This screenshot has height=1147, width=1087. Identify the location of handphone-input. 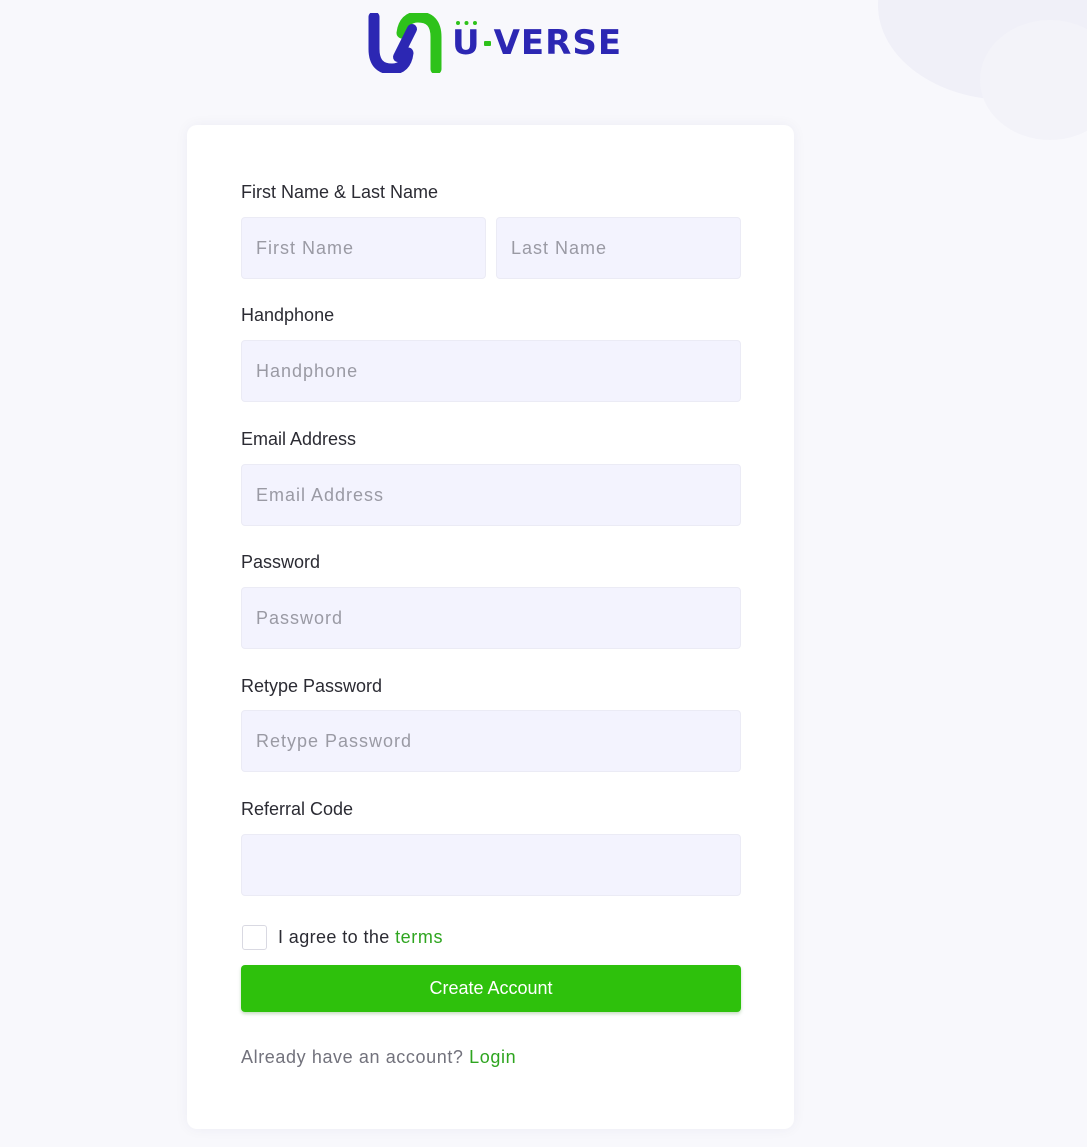
(491, 371).